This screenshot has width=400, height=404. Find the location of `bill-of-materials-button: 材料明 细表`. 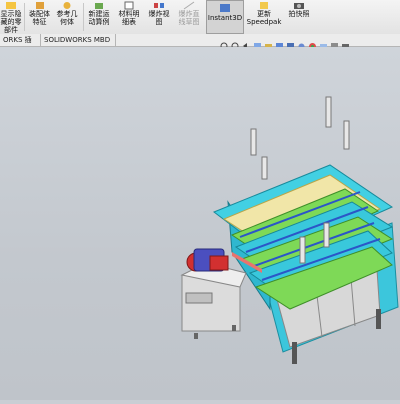

bill-of-materials-button: 材料明 细表 is located at coordinates (129, 17).